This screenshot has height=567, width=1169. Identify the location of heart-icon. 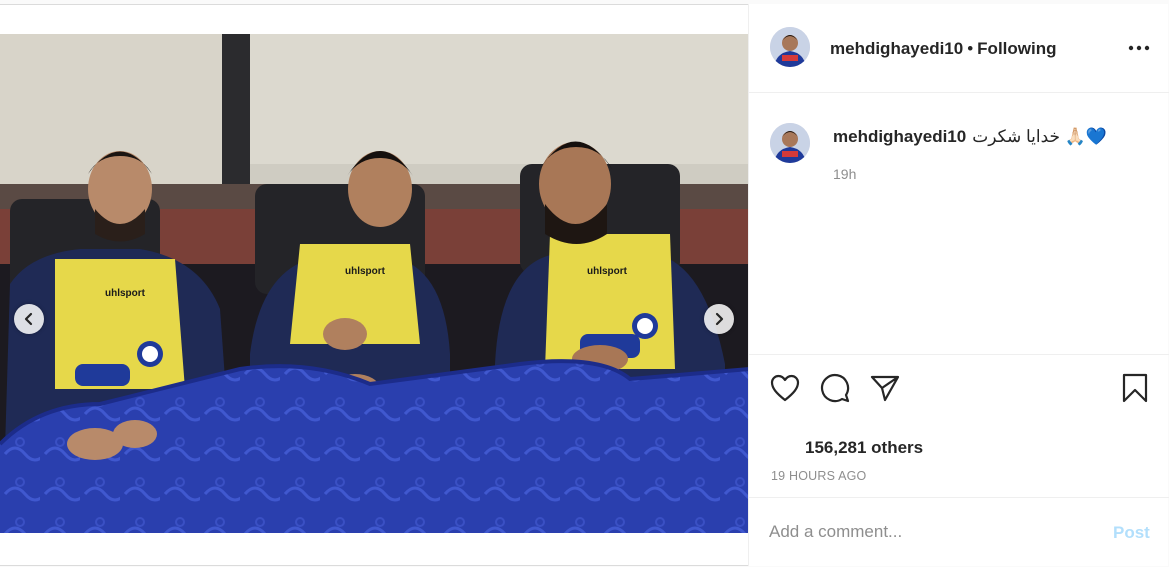
(785, 388).